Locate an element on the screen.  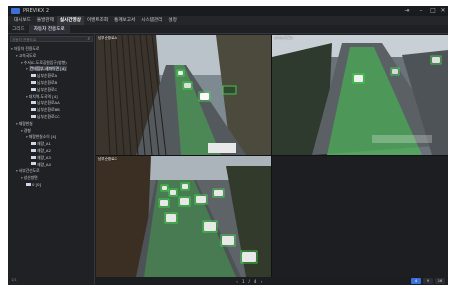
tree-item-label: 남부순환로C is located at coordinates (47, 89).